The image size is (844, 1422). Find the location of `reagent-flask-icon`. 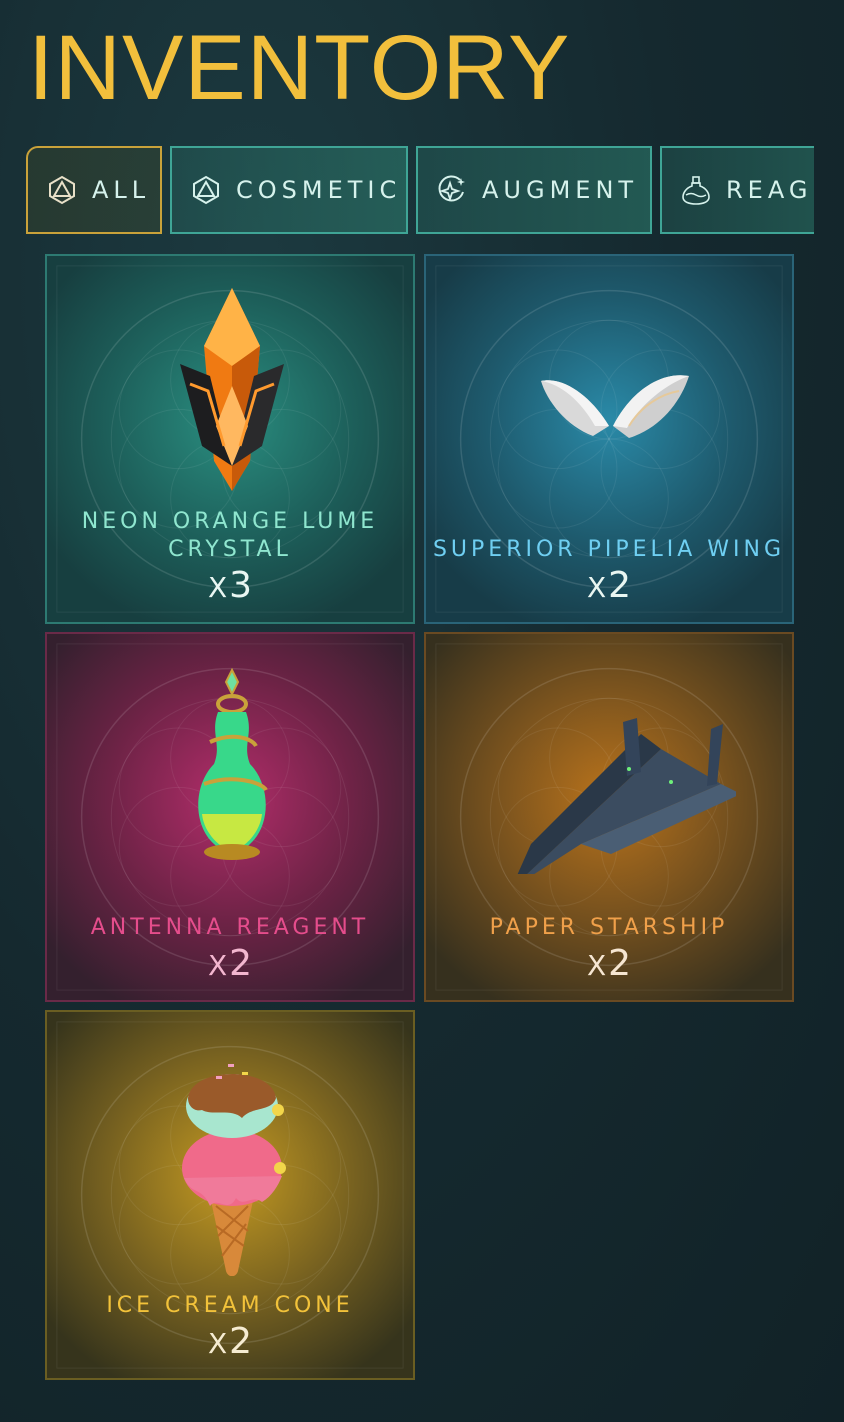

reagent-flask-icon is located at coordinates (233, 763).